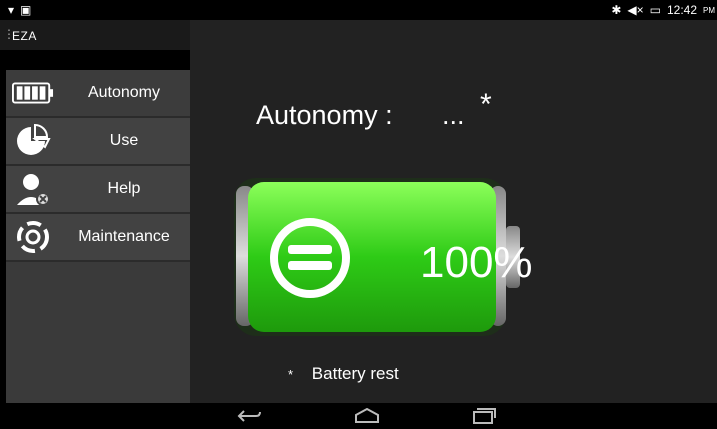 The image size is (717, 429). Describe the element at coordinates (24, 36) in the screenshot. I see `app-title: EZA` at that location.